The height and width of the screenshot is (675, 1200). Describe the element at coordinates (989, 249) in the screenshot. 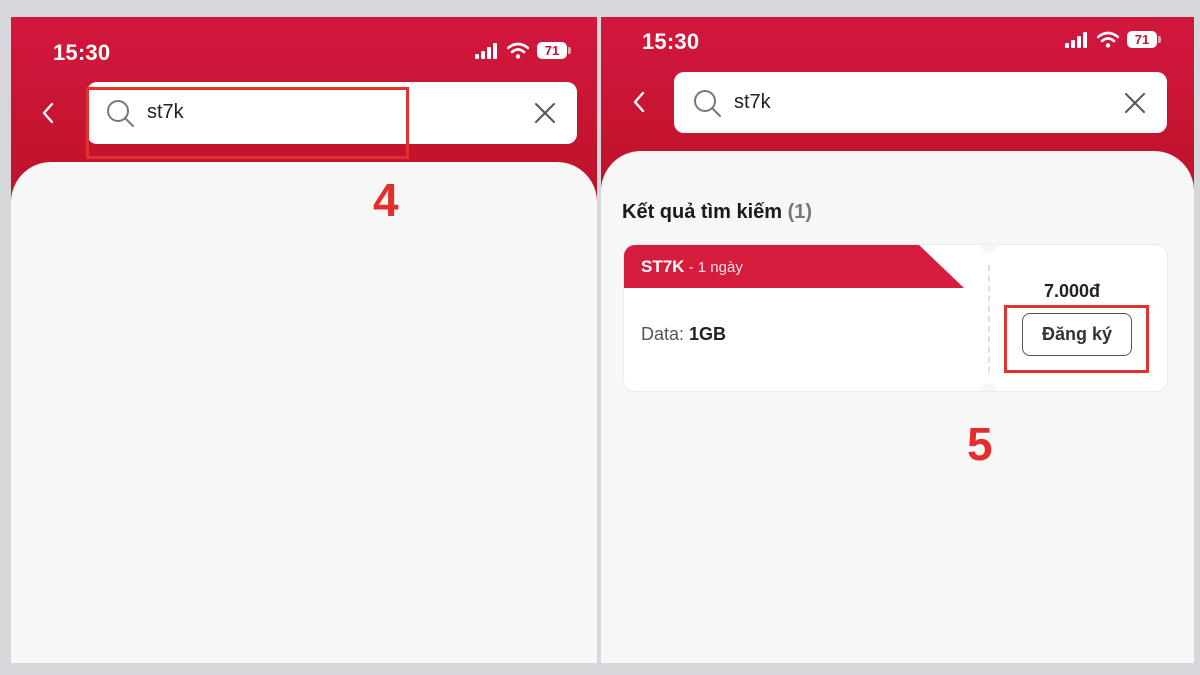

I see `card-notch-top` at that location.